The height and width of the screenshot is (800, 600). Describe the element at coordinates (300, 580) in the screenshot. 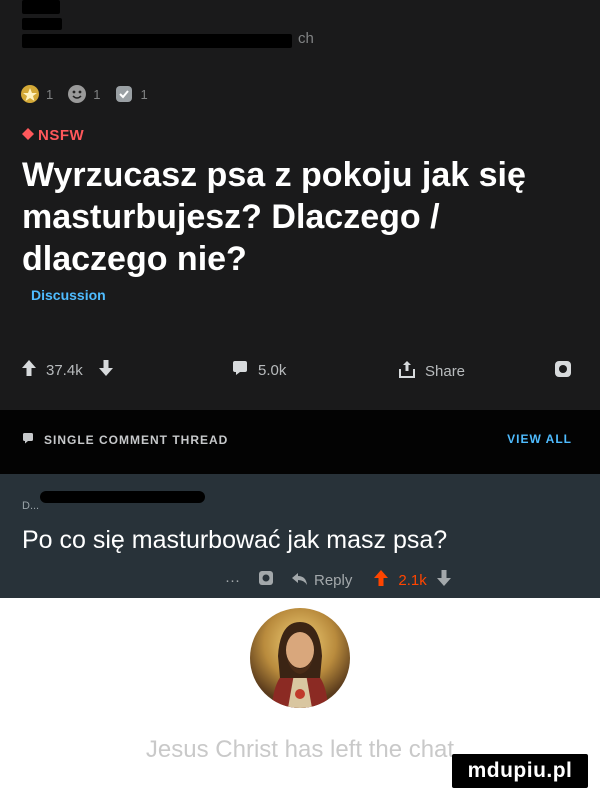

I see `reply-icon` at that location.